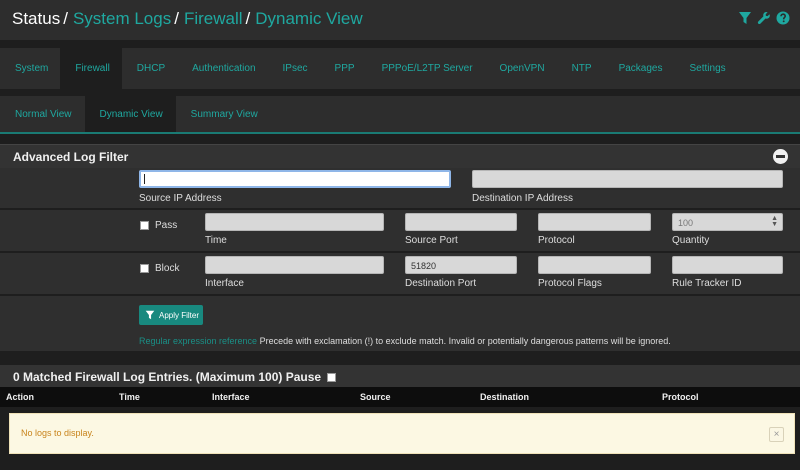 The width and height of the screenshot is (800, 470). Describe the element at coordinates (426, 68) in the screenshot. I see `tab-pppoe-l2tp-server: PPPoE/L2TP Server` at that location.